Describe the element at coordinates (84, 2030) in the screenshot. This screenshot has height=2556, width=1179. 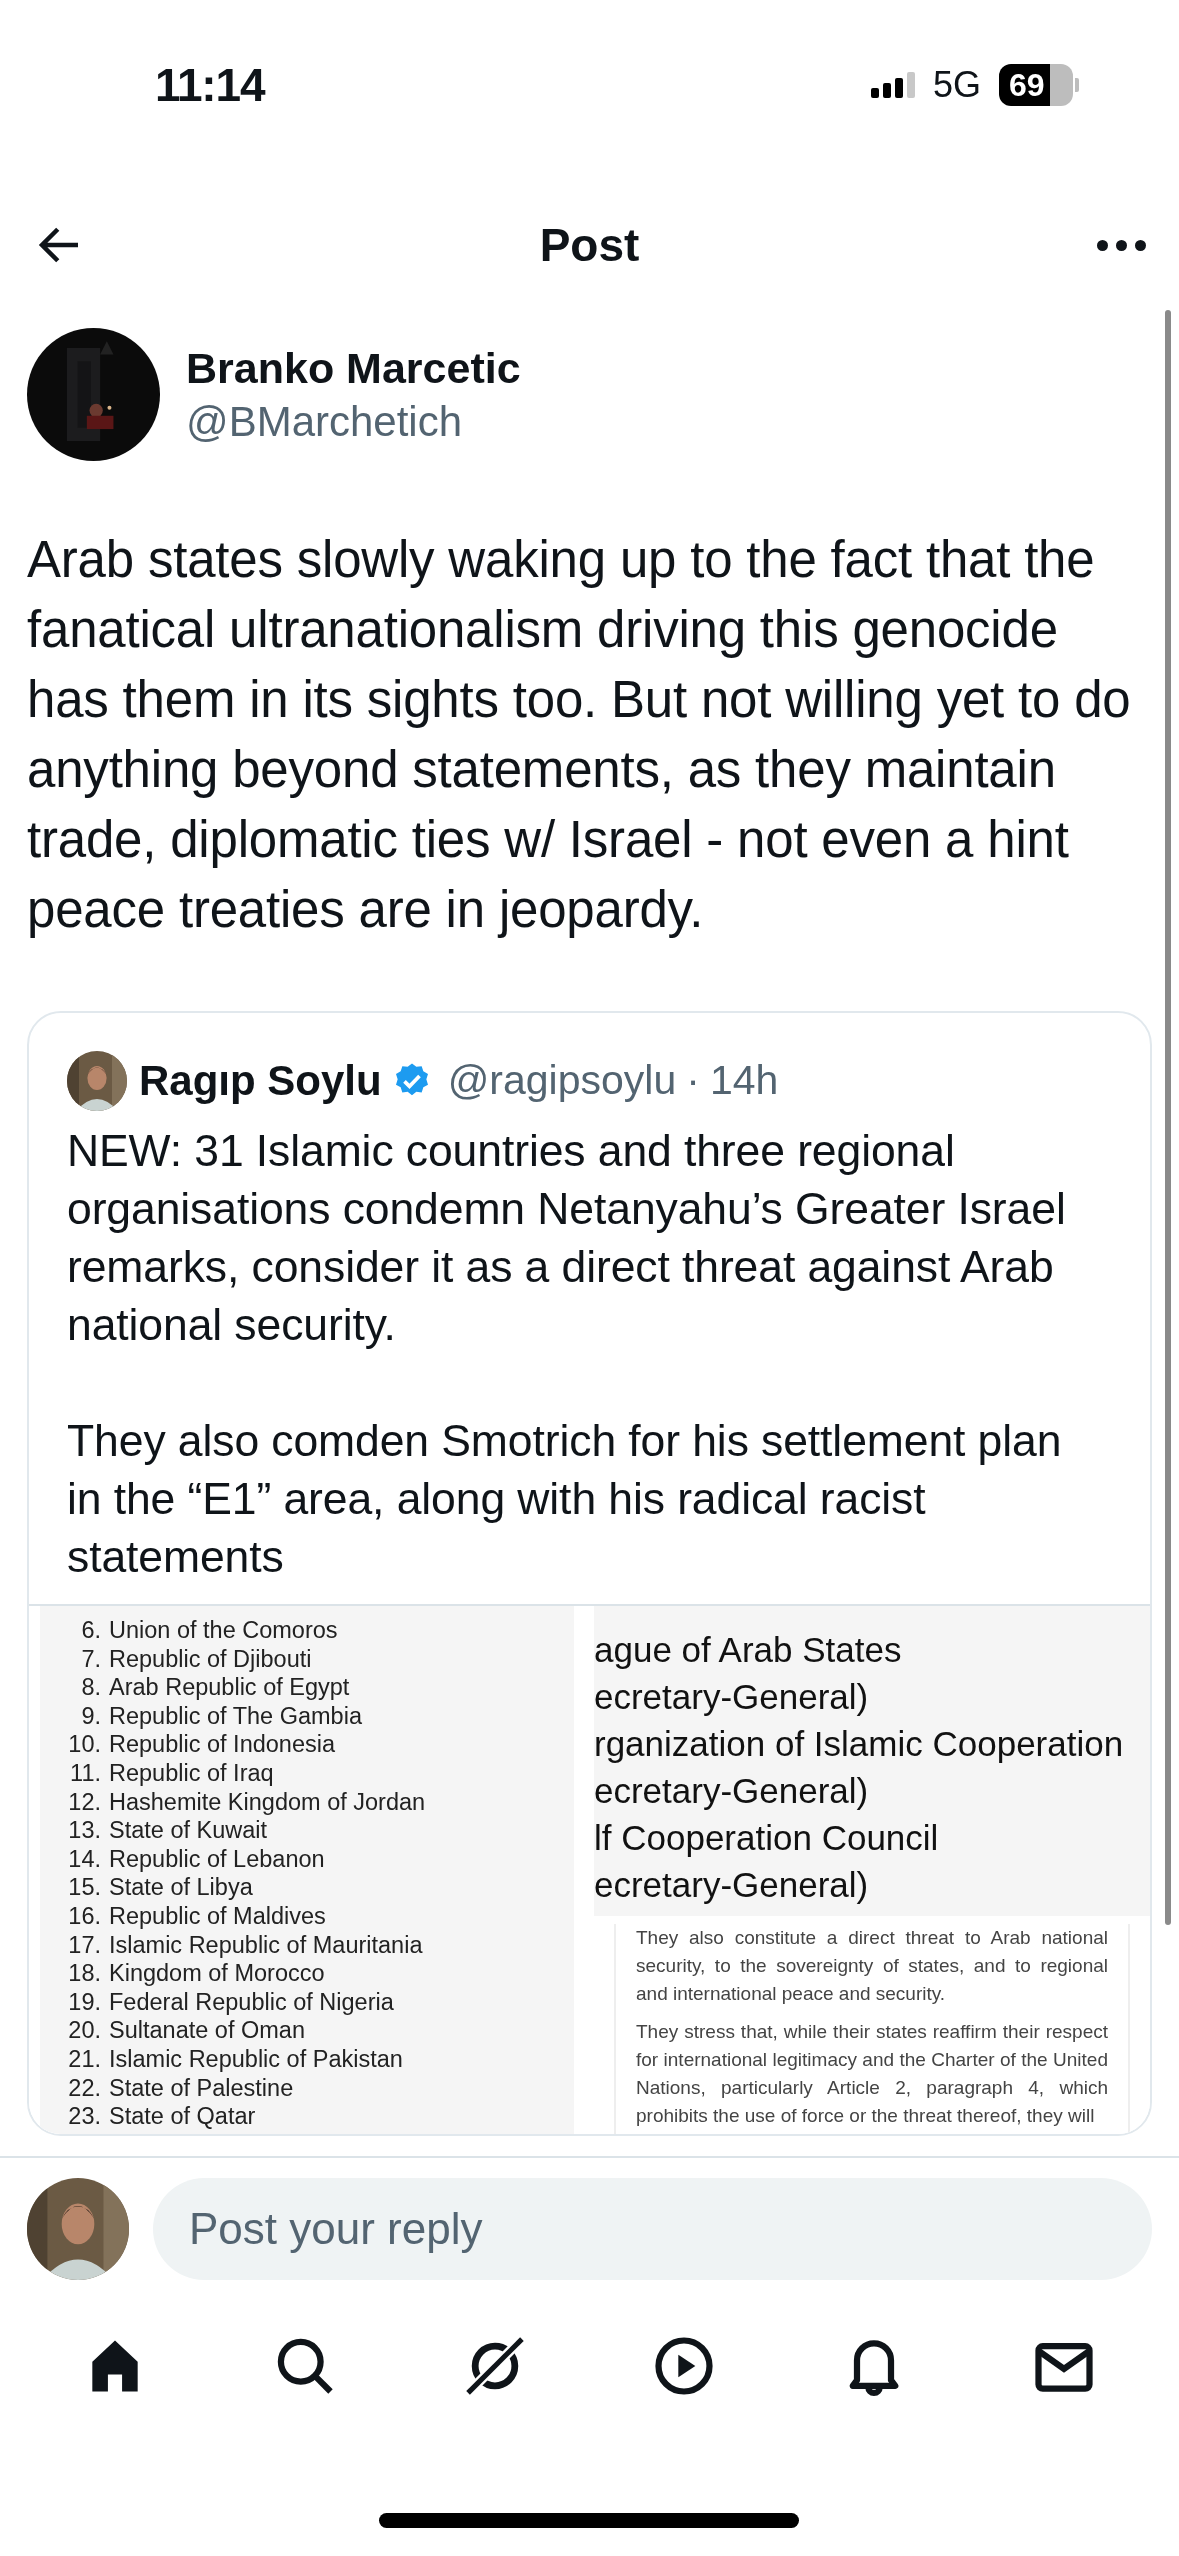
I see `list-number: 20.` at that location.